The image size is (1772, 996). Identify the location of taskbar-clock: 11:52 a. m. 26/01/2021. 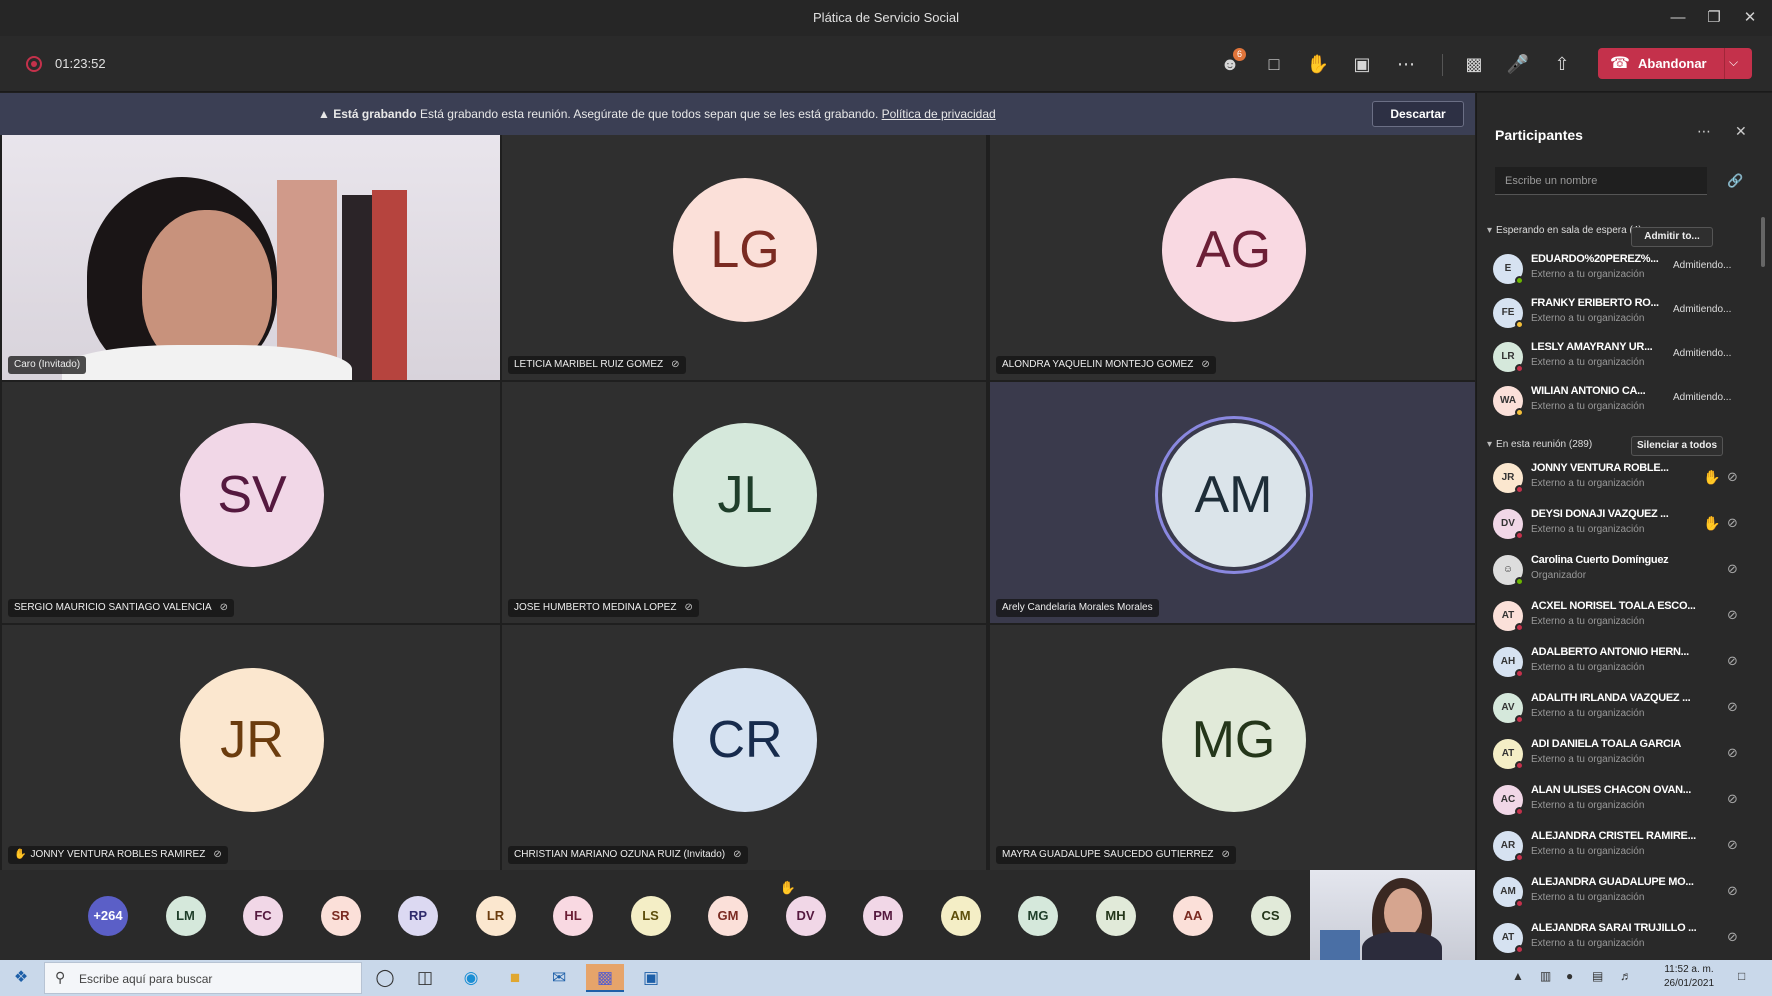
(1689, 977).